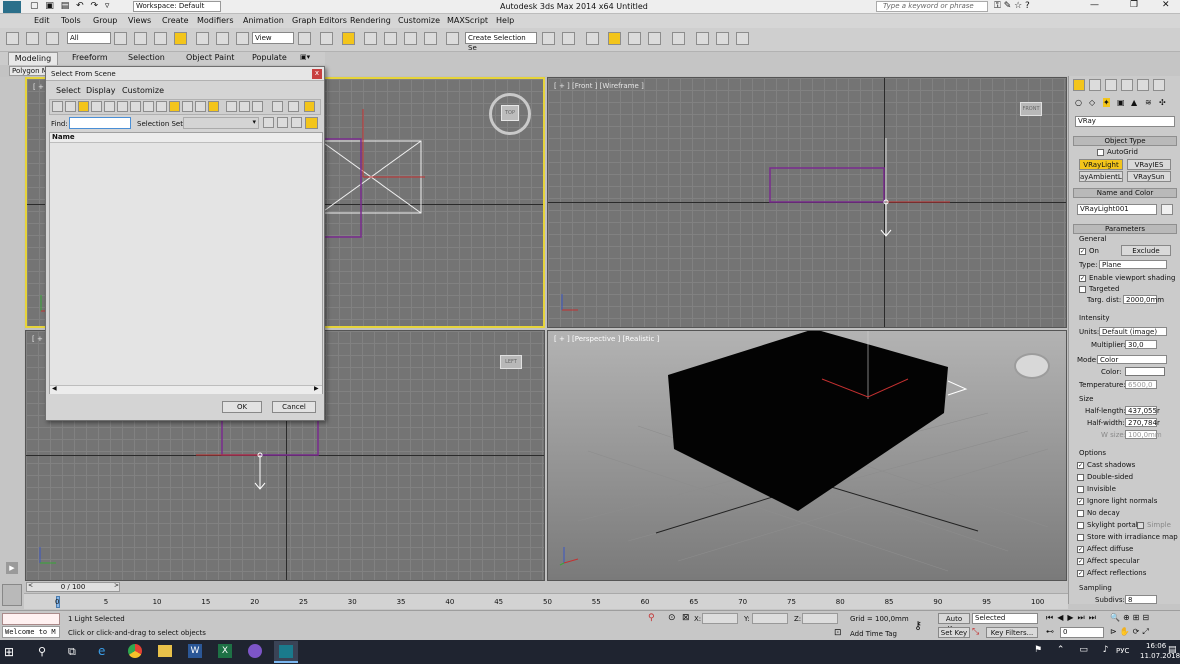 The image size is (1180, 664). Describe the element at coordinates (72, 652) in the screenshot. I see `task-view-icon: ⧉` at that location.